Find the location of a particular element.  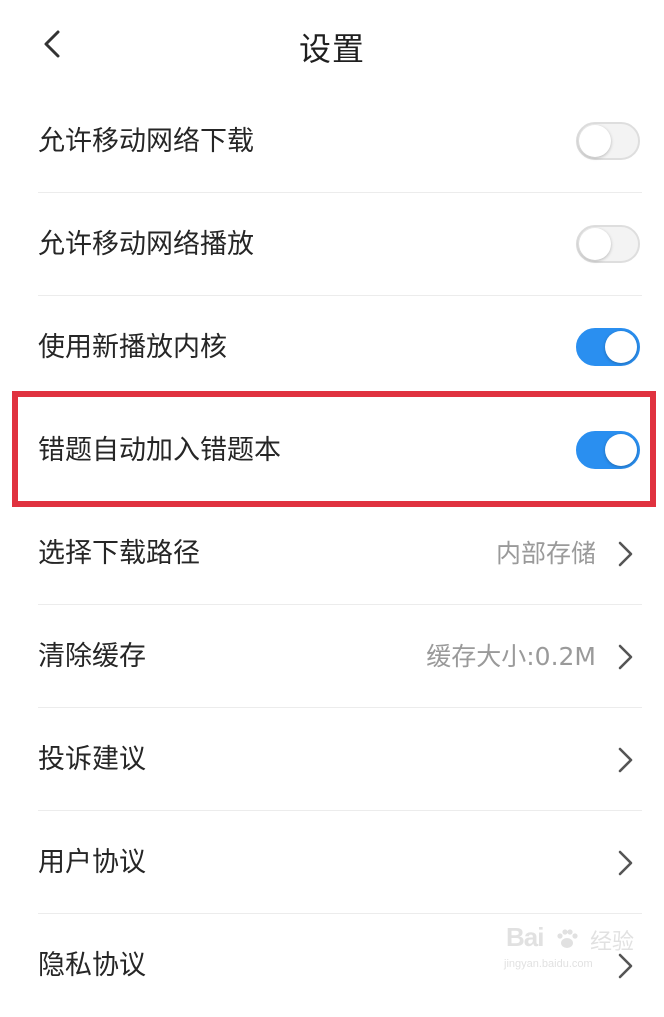

back-button is located at coordinates (52, 44).